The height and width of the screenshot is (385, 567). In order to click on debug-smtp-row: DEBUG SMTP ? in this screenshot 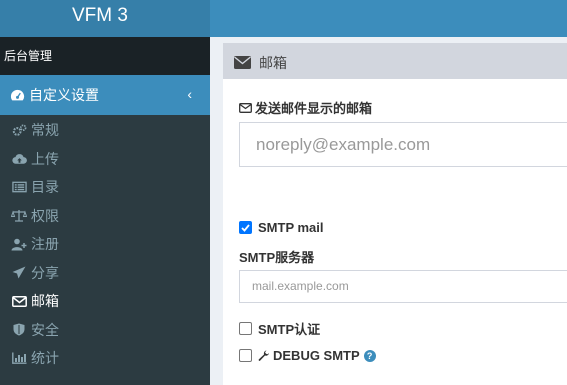, I will do `click(307, 355)`.